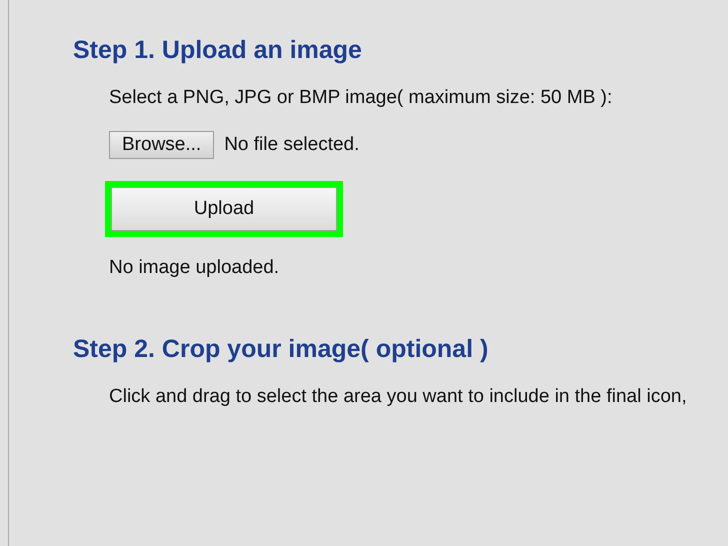 This screenshot has width=728, height=546. What do you see at coordinates (218, 50) in the screenshot?
I see `step-heading: Step 1. Upload an image` at bounding box center [218, 50].